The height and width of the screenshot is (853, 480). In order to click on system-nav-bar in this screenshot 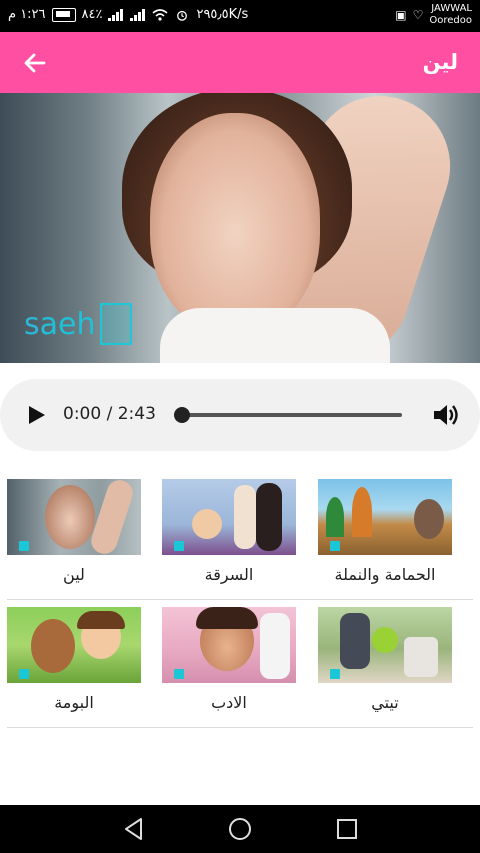, I will do `click(240, 829)`.